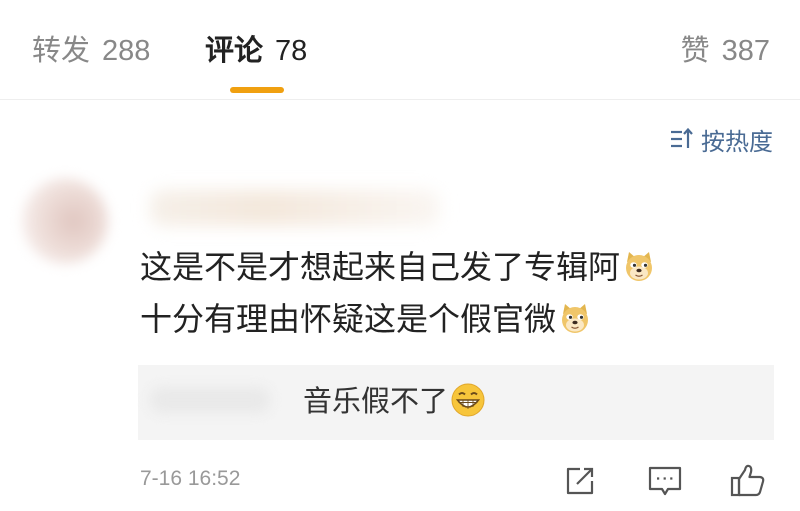 The height and width of the screenshot is (511, 800). Describe the element at coordinates (234, 50) in the screenshot. I see `tab-comments-label: 评论` at that location.